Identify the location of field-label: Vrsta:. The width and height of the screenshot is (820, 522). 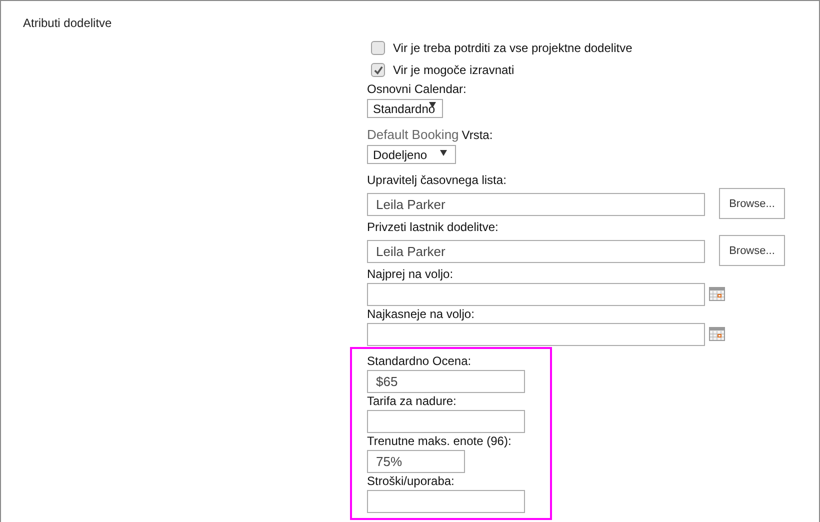
(477, 135).